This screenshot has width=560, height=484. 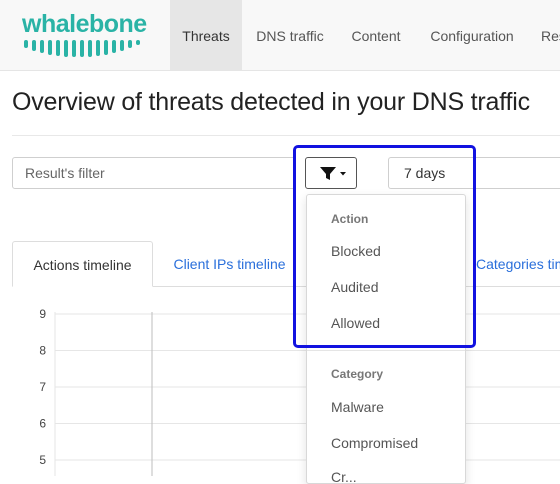 I want to click on dropdown-header-category: Category, so click(x=357, y=374).